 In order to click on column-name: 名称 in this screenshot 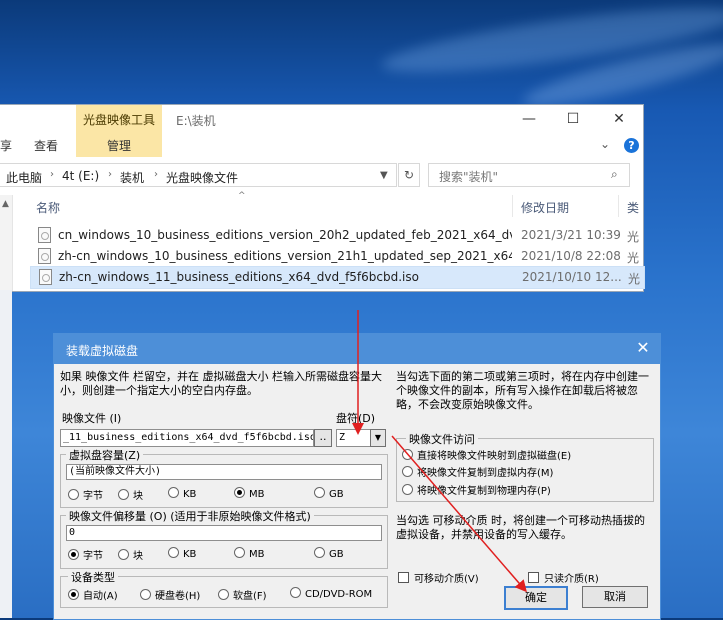, I will do `click(48, 207)`.